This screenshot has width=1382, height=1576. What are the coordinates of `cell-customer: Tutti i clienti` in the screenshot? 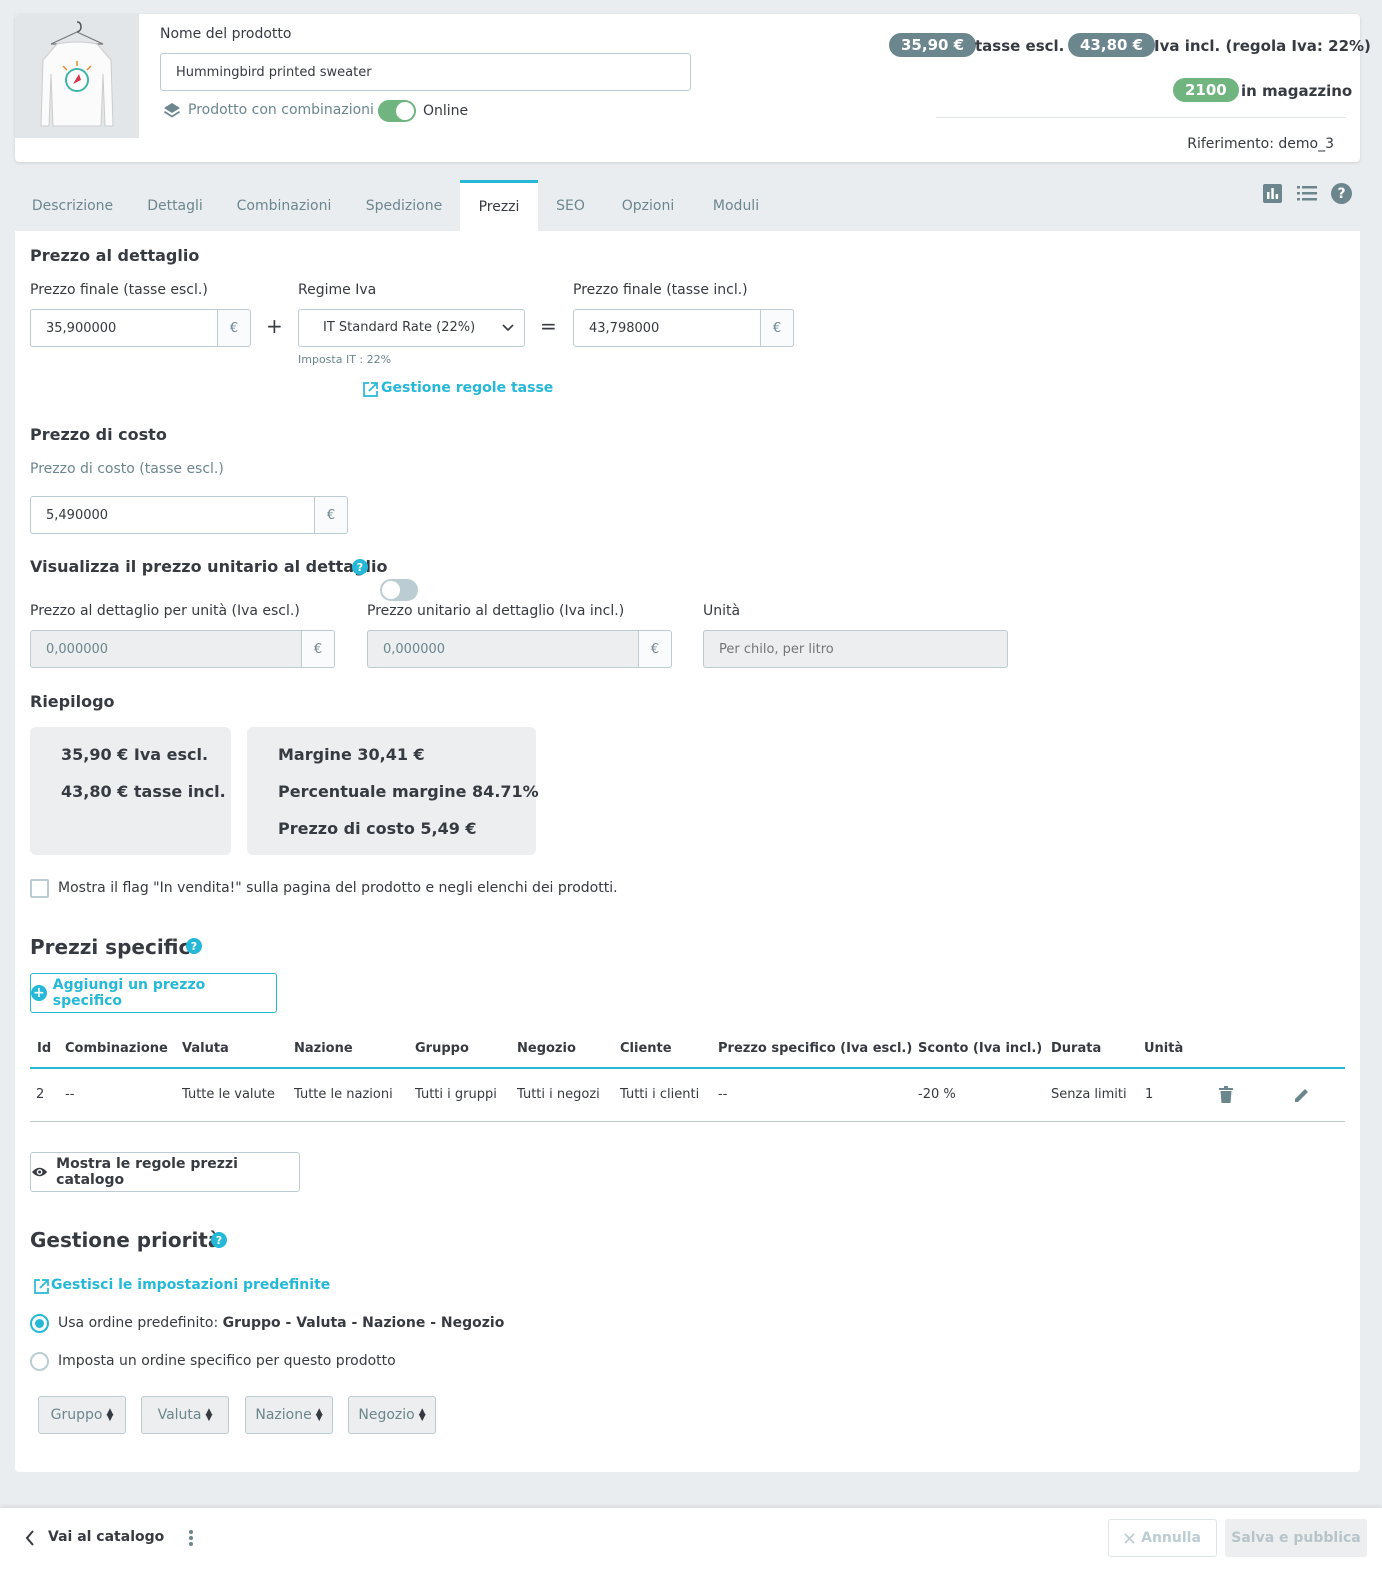 It's located at (660, 1094).